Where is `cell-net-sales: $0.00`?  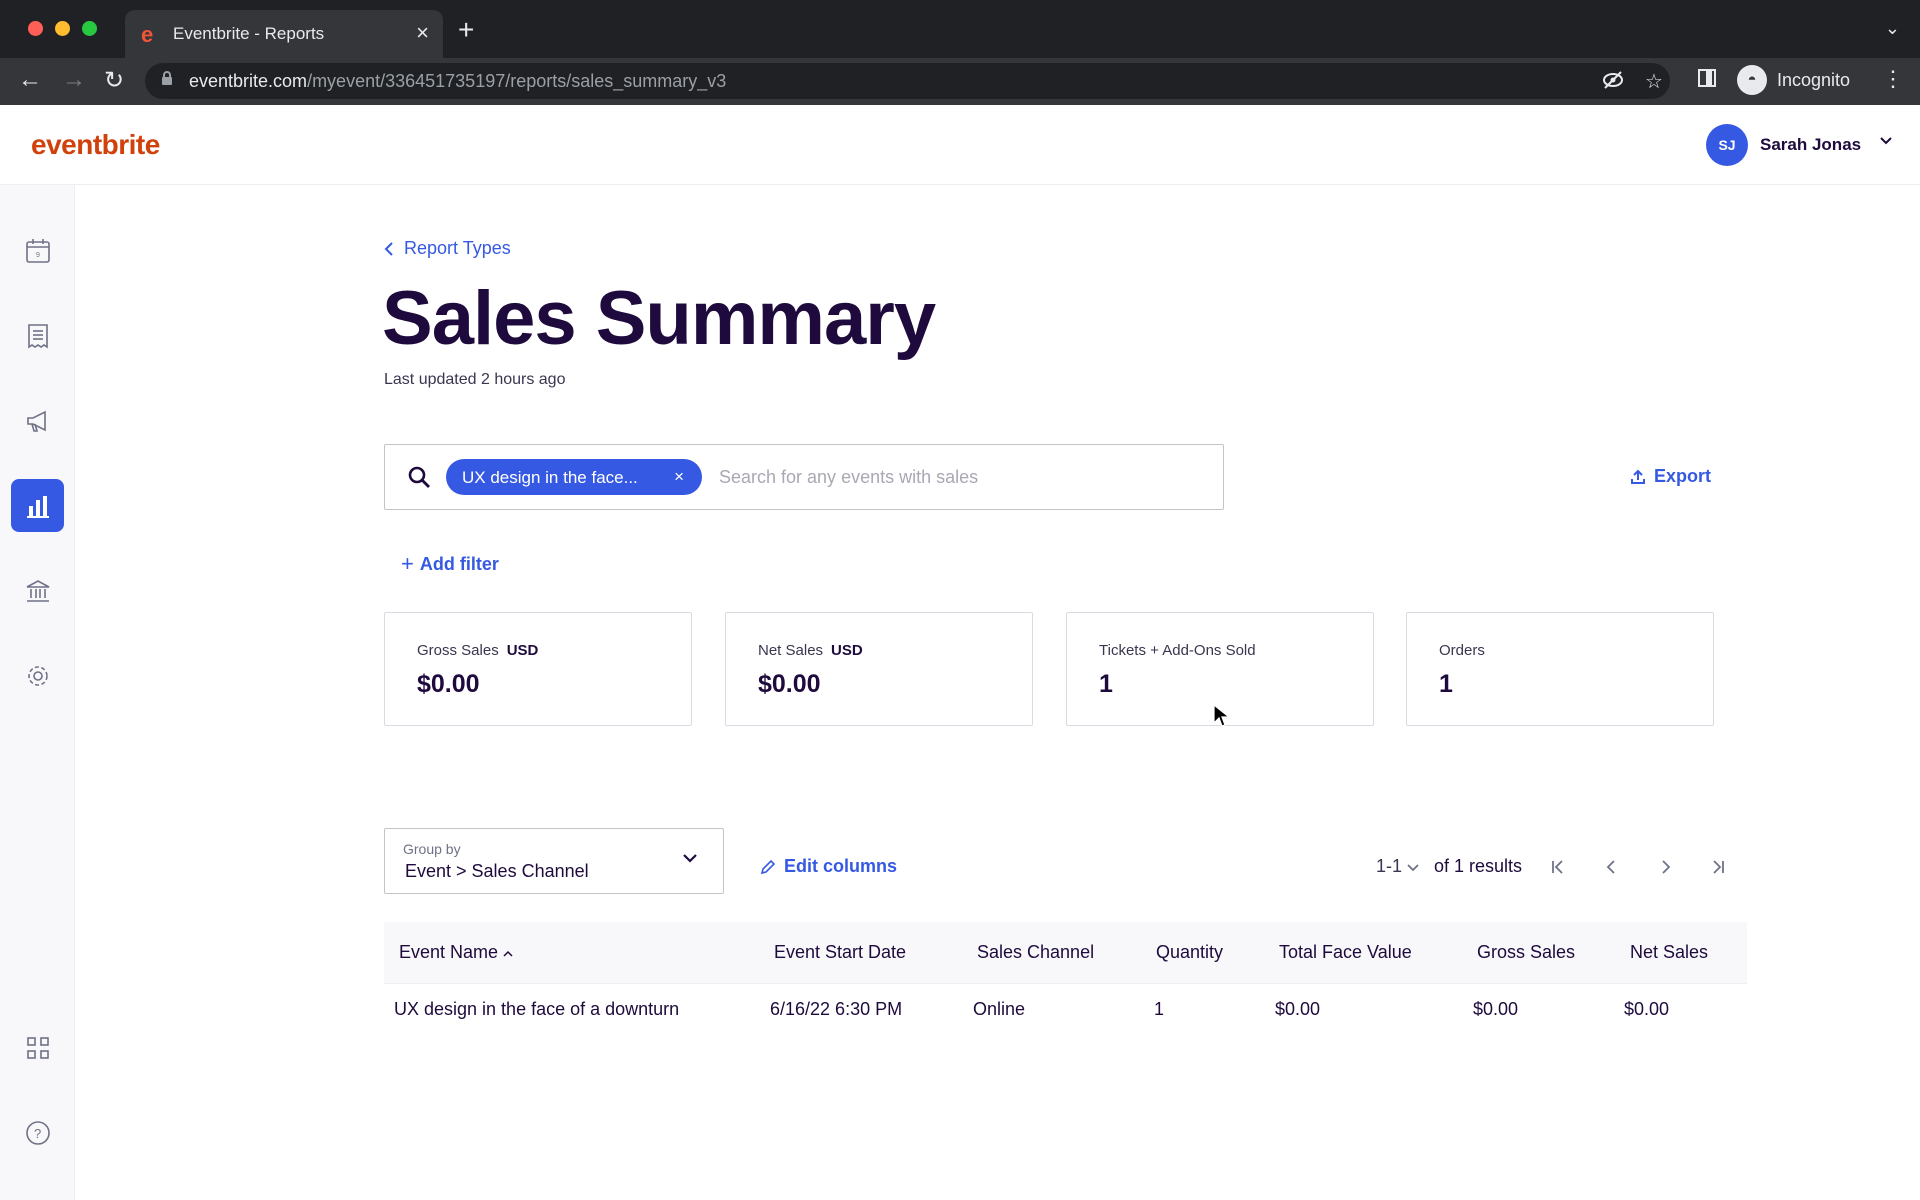 cell-net-sales: $0.00 is located at coordinates (1647, 1009).